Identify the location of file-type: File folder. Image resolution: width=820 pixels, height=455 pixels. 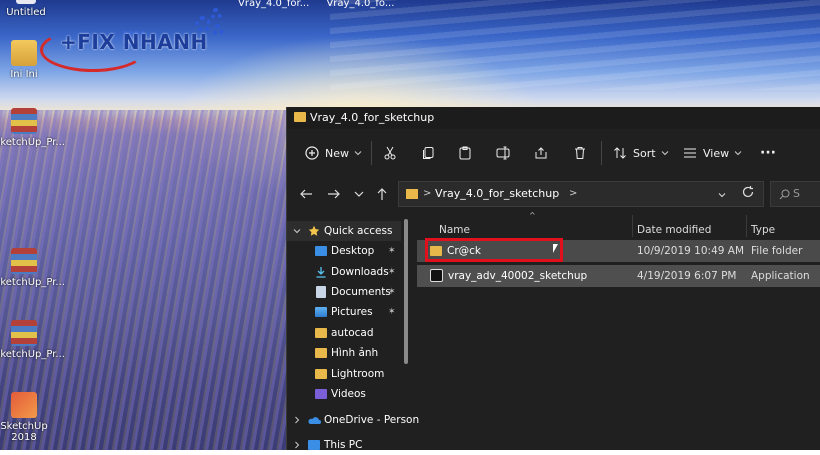
(777, 251).